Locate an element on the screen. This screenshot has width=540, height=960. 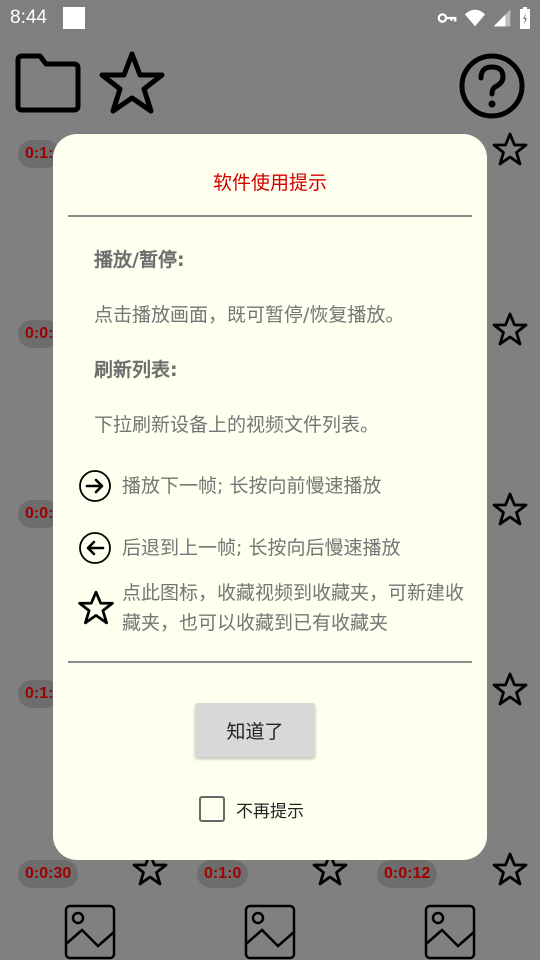
tip-prev-frame: 后退到上一帧; 长按向后慢速播放 is located at coordinates (275, 548).